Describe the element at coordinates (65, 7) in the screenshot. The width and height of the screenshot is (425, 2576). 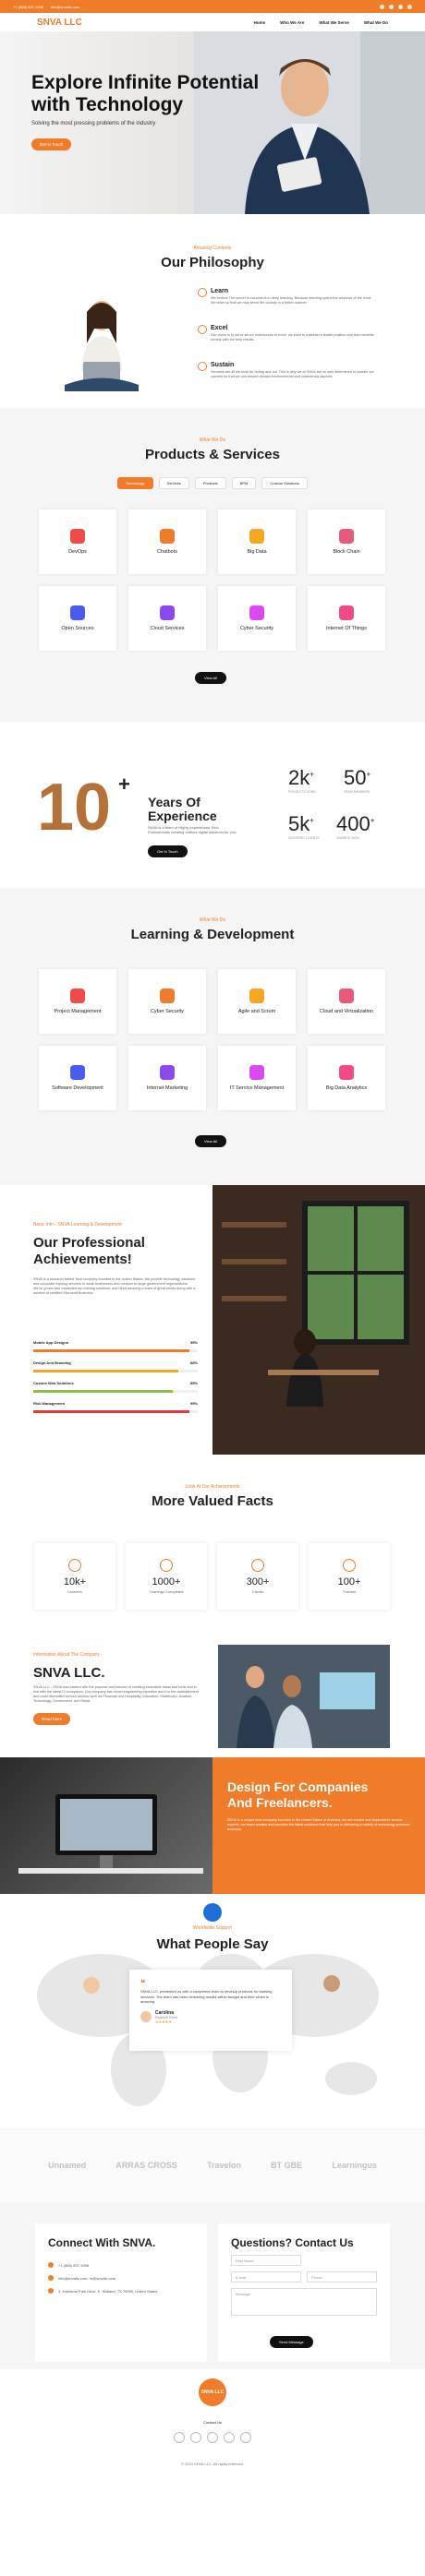
I see `email-text: info@snvallc.com` at that location.